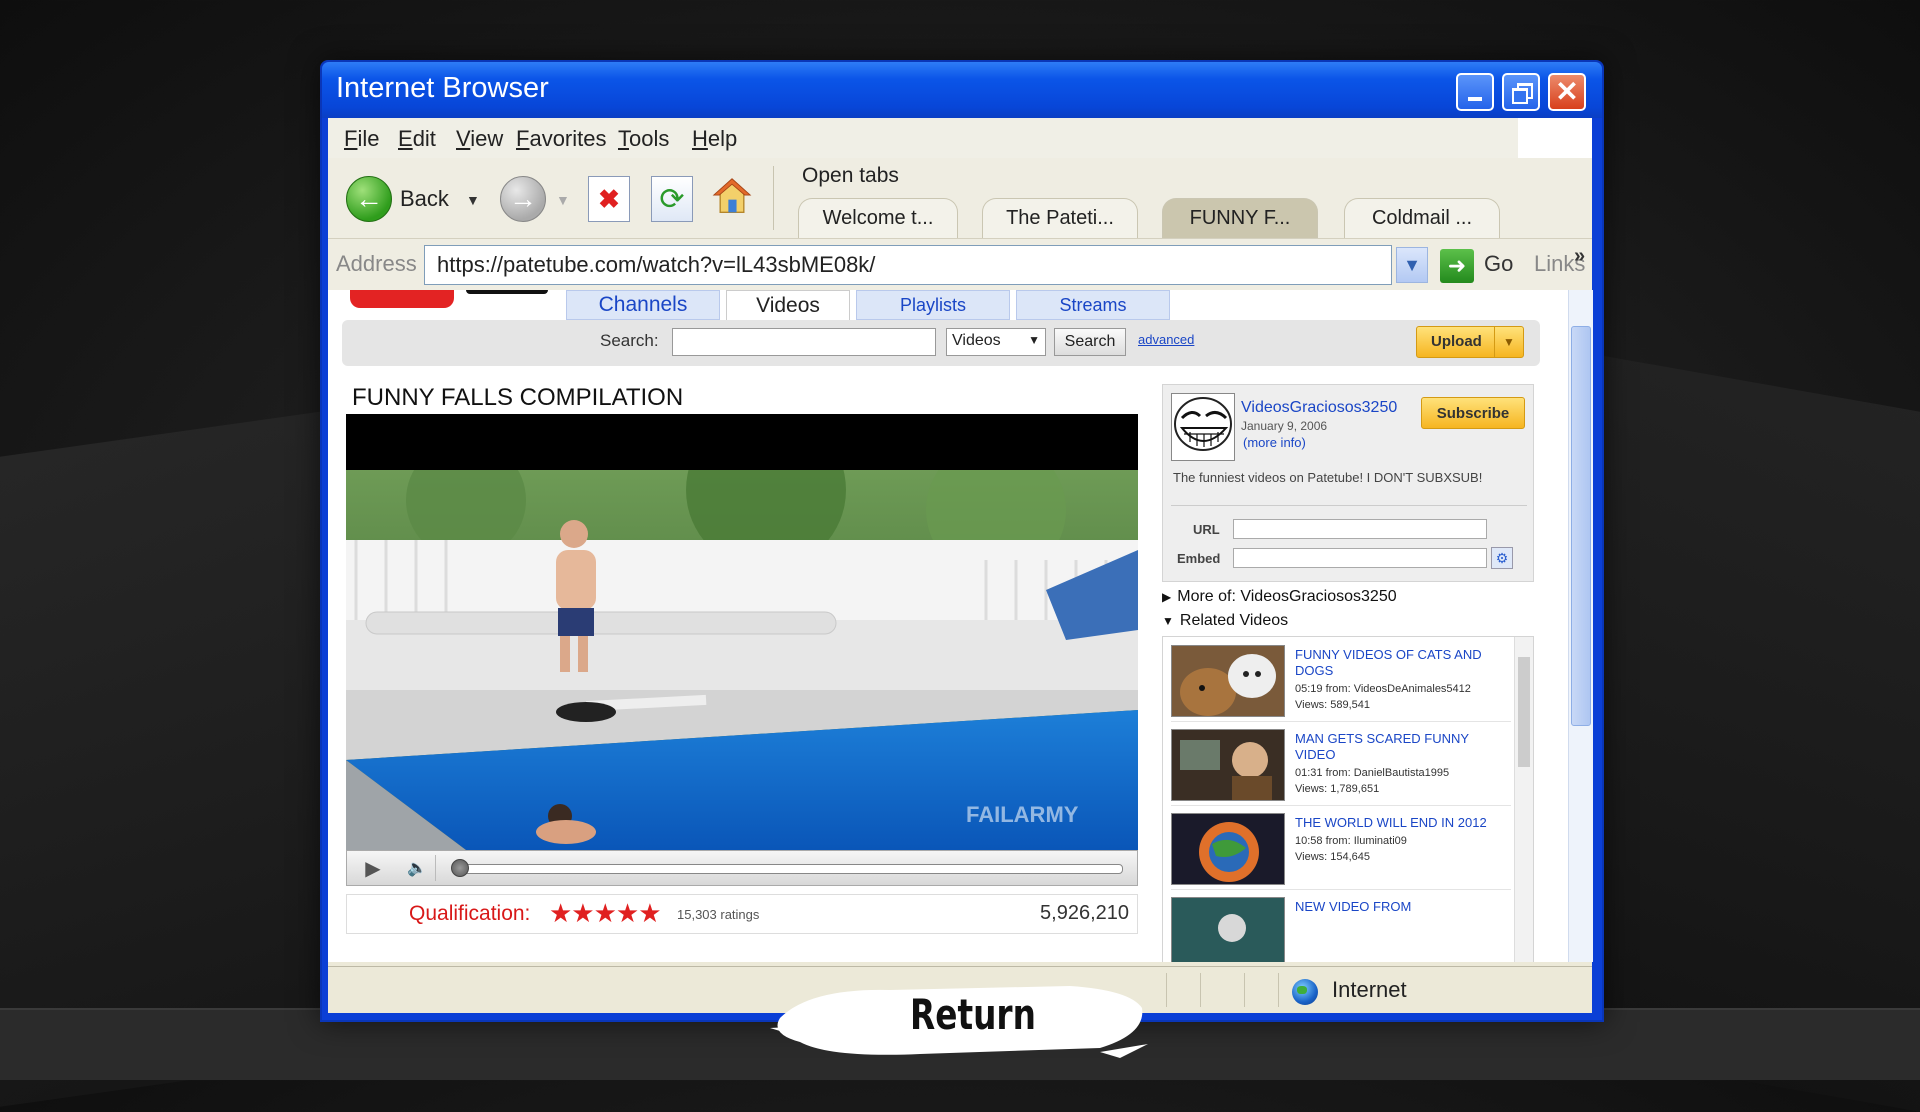 The height and width of the screenshot is (1112, 1920). What do you see at coordinates (788, 305) in the screenshot?
I see `tab-videos: Videos` at bounding box center [788, 305].